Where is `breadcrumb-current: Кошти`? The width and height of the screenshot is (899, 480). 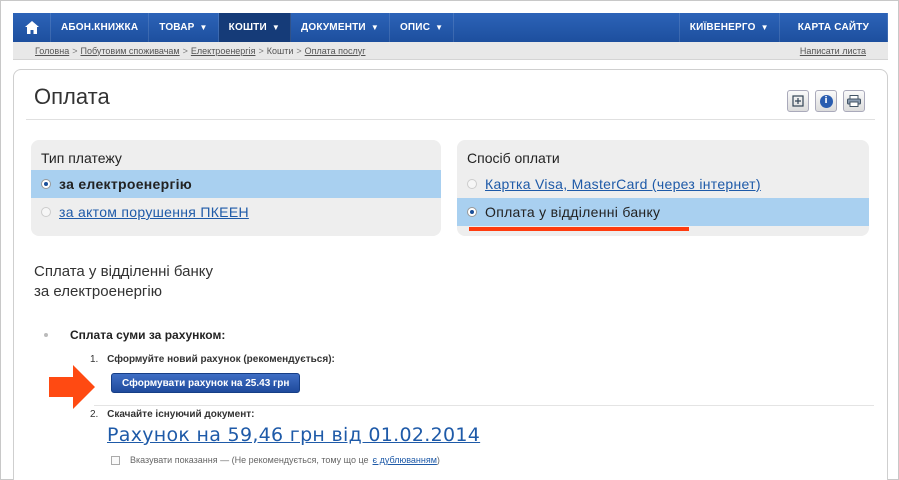
breadcrumb-current: Кошти is located at coordinates (280, 50).